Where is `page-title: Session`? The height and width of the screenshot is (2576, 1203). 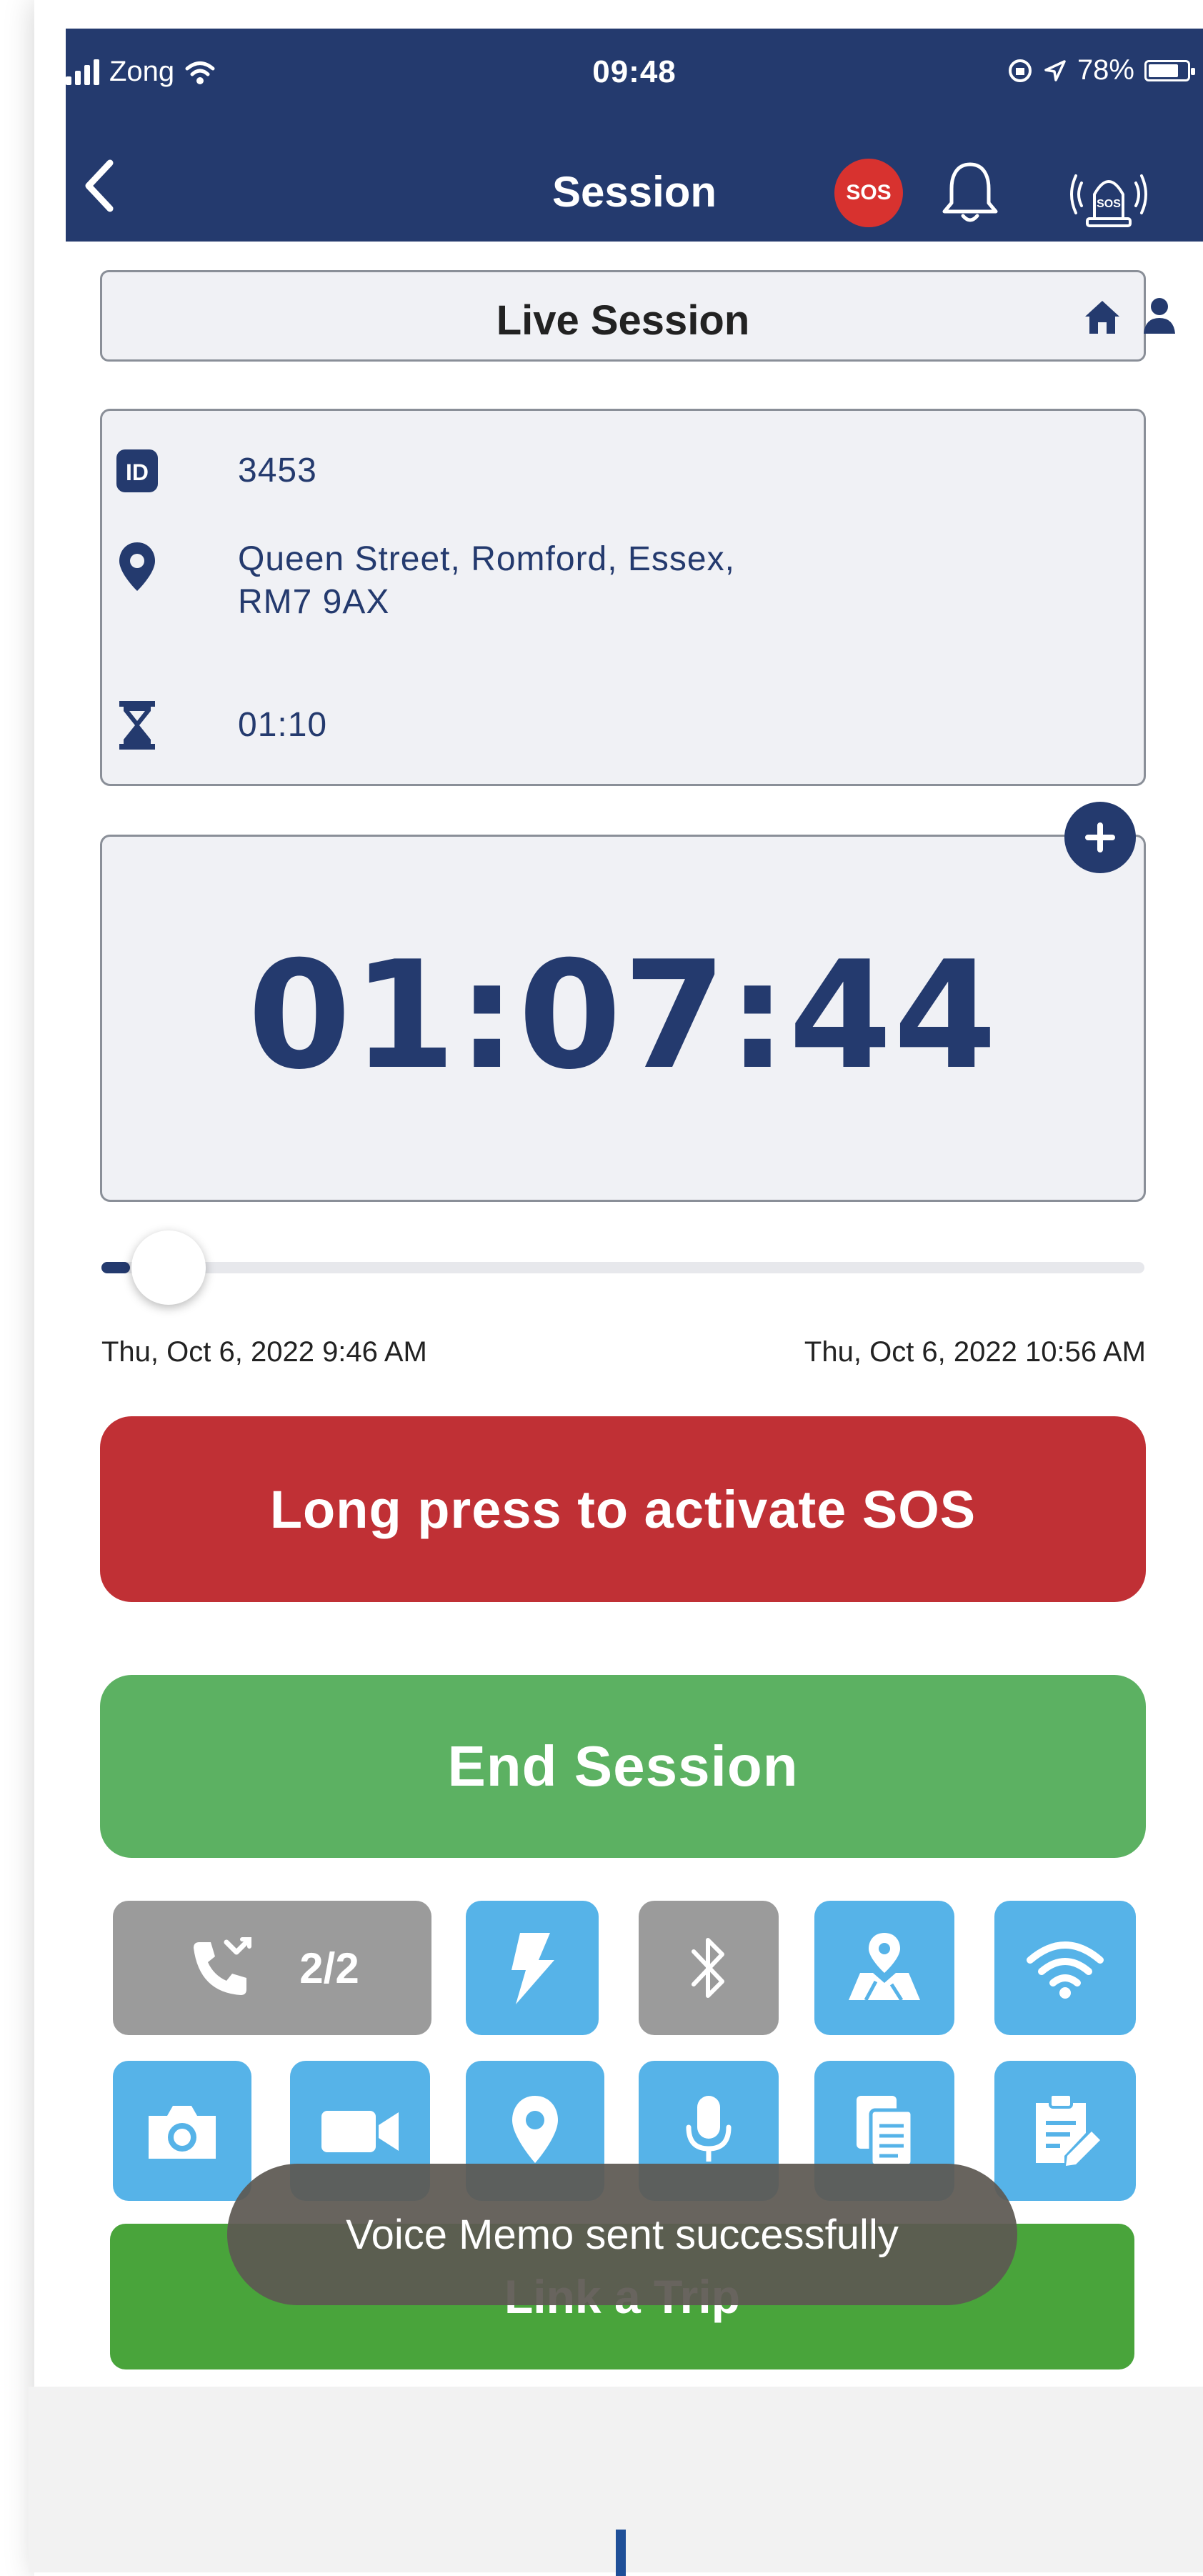 page-title: Session is located at coordinates (634, 192).